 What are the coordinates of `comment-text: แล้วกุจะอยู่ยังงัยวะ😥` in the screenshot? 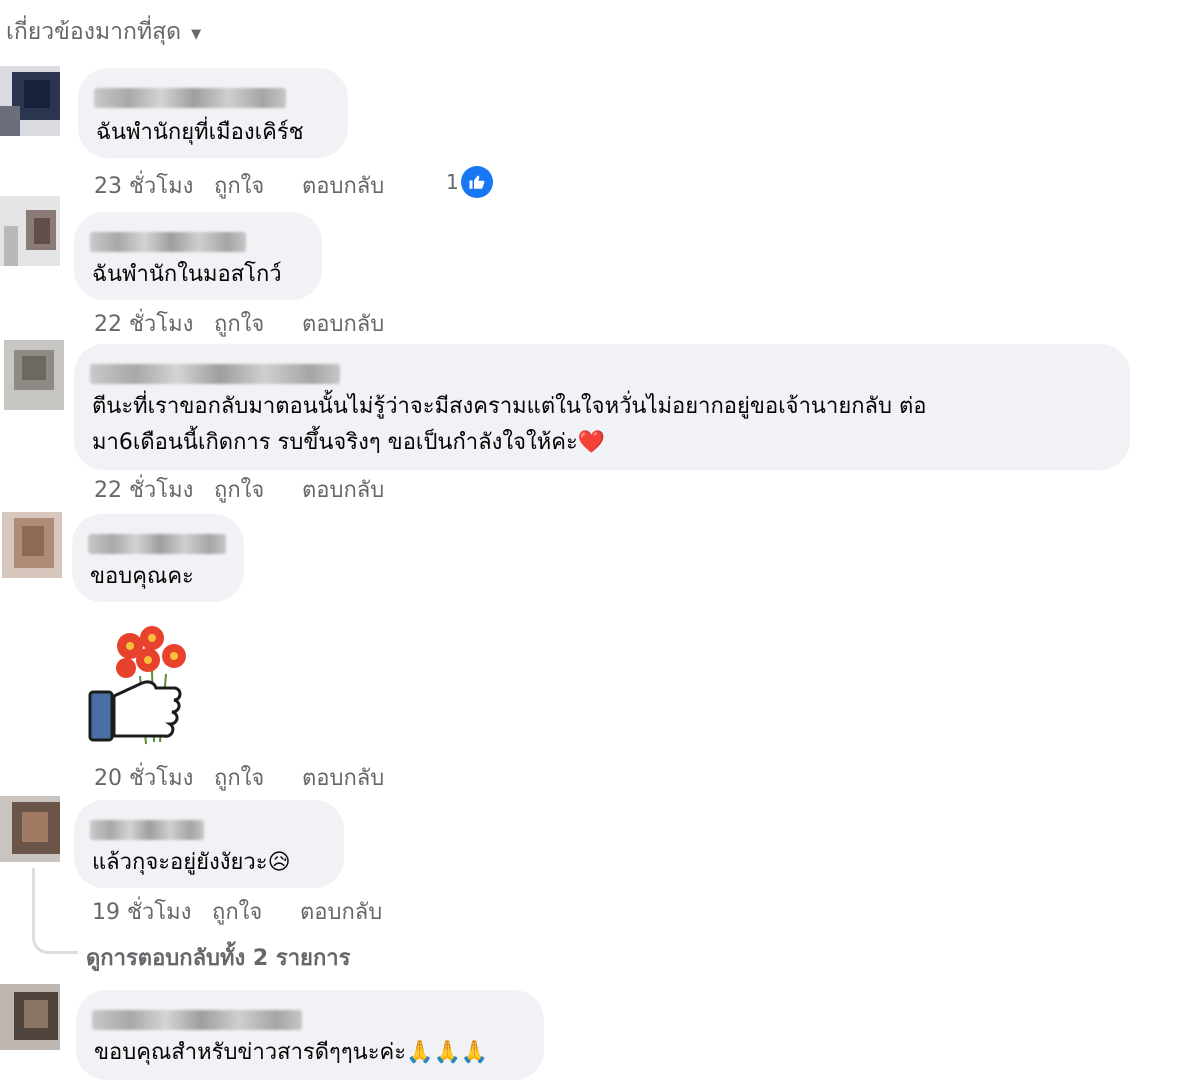 It's located at (191, 862).